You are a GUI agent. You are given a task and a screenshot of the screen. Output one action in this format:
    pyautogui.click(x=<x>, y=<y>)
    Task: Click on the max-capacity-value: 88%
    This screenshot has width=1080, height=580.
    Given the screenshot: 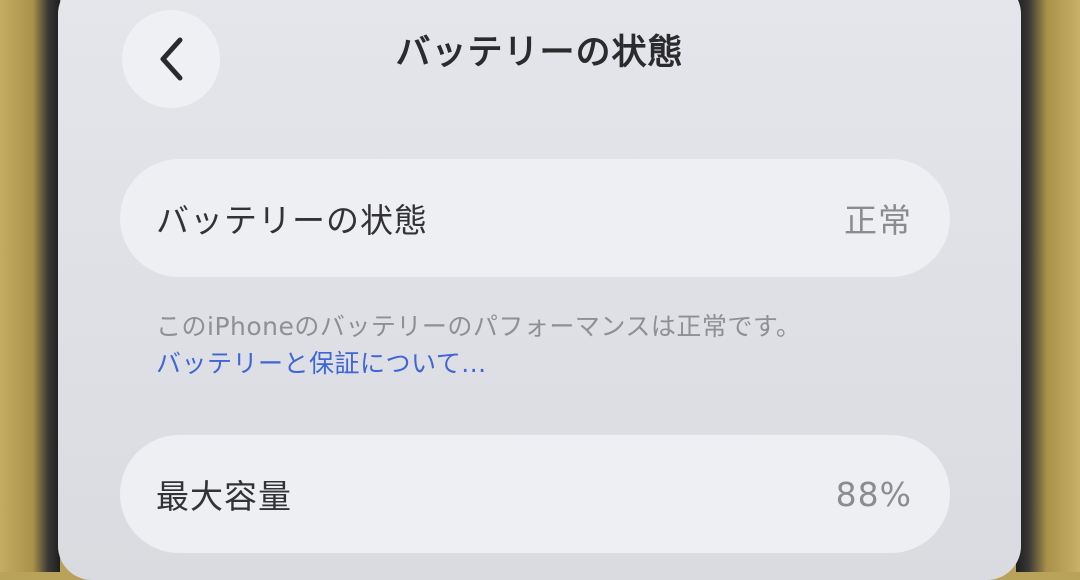 What is the action you would take?
    pyautogui.click(x=873, y=494)
    